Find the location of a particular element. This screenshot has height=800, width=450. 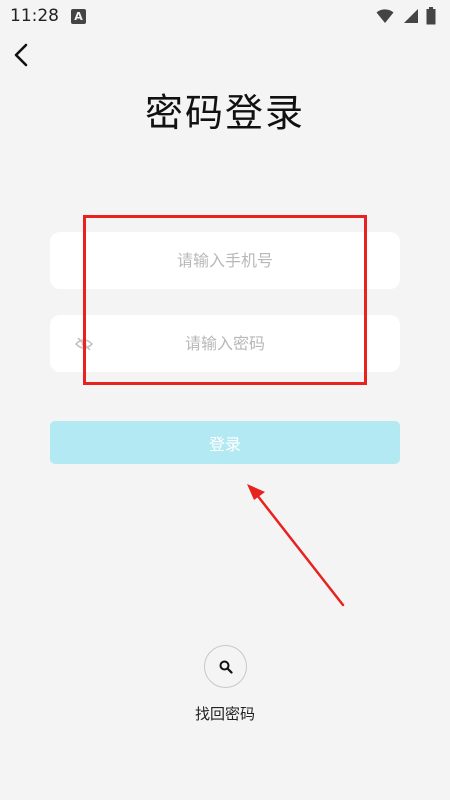

notification-a-icon: A is located at coordinates (78, 16).